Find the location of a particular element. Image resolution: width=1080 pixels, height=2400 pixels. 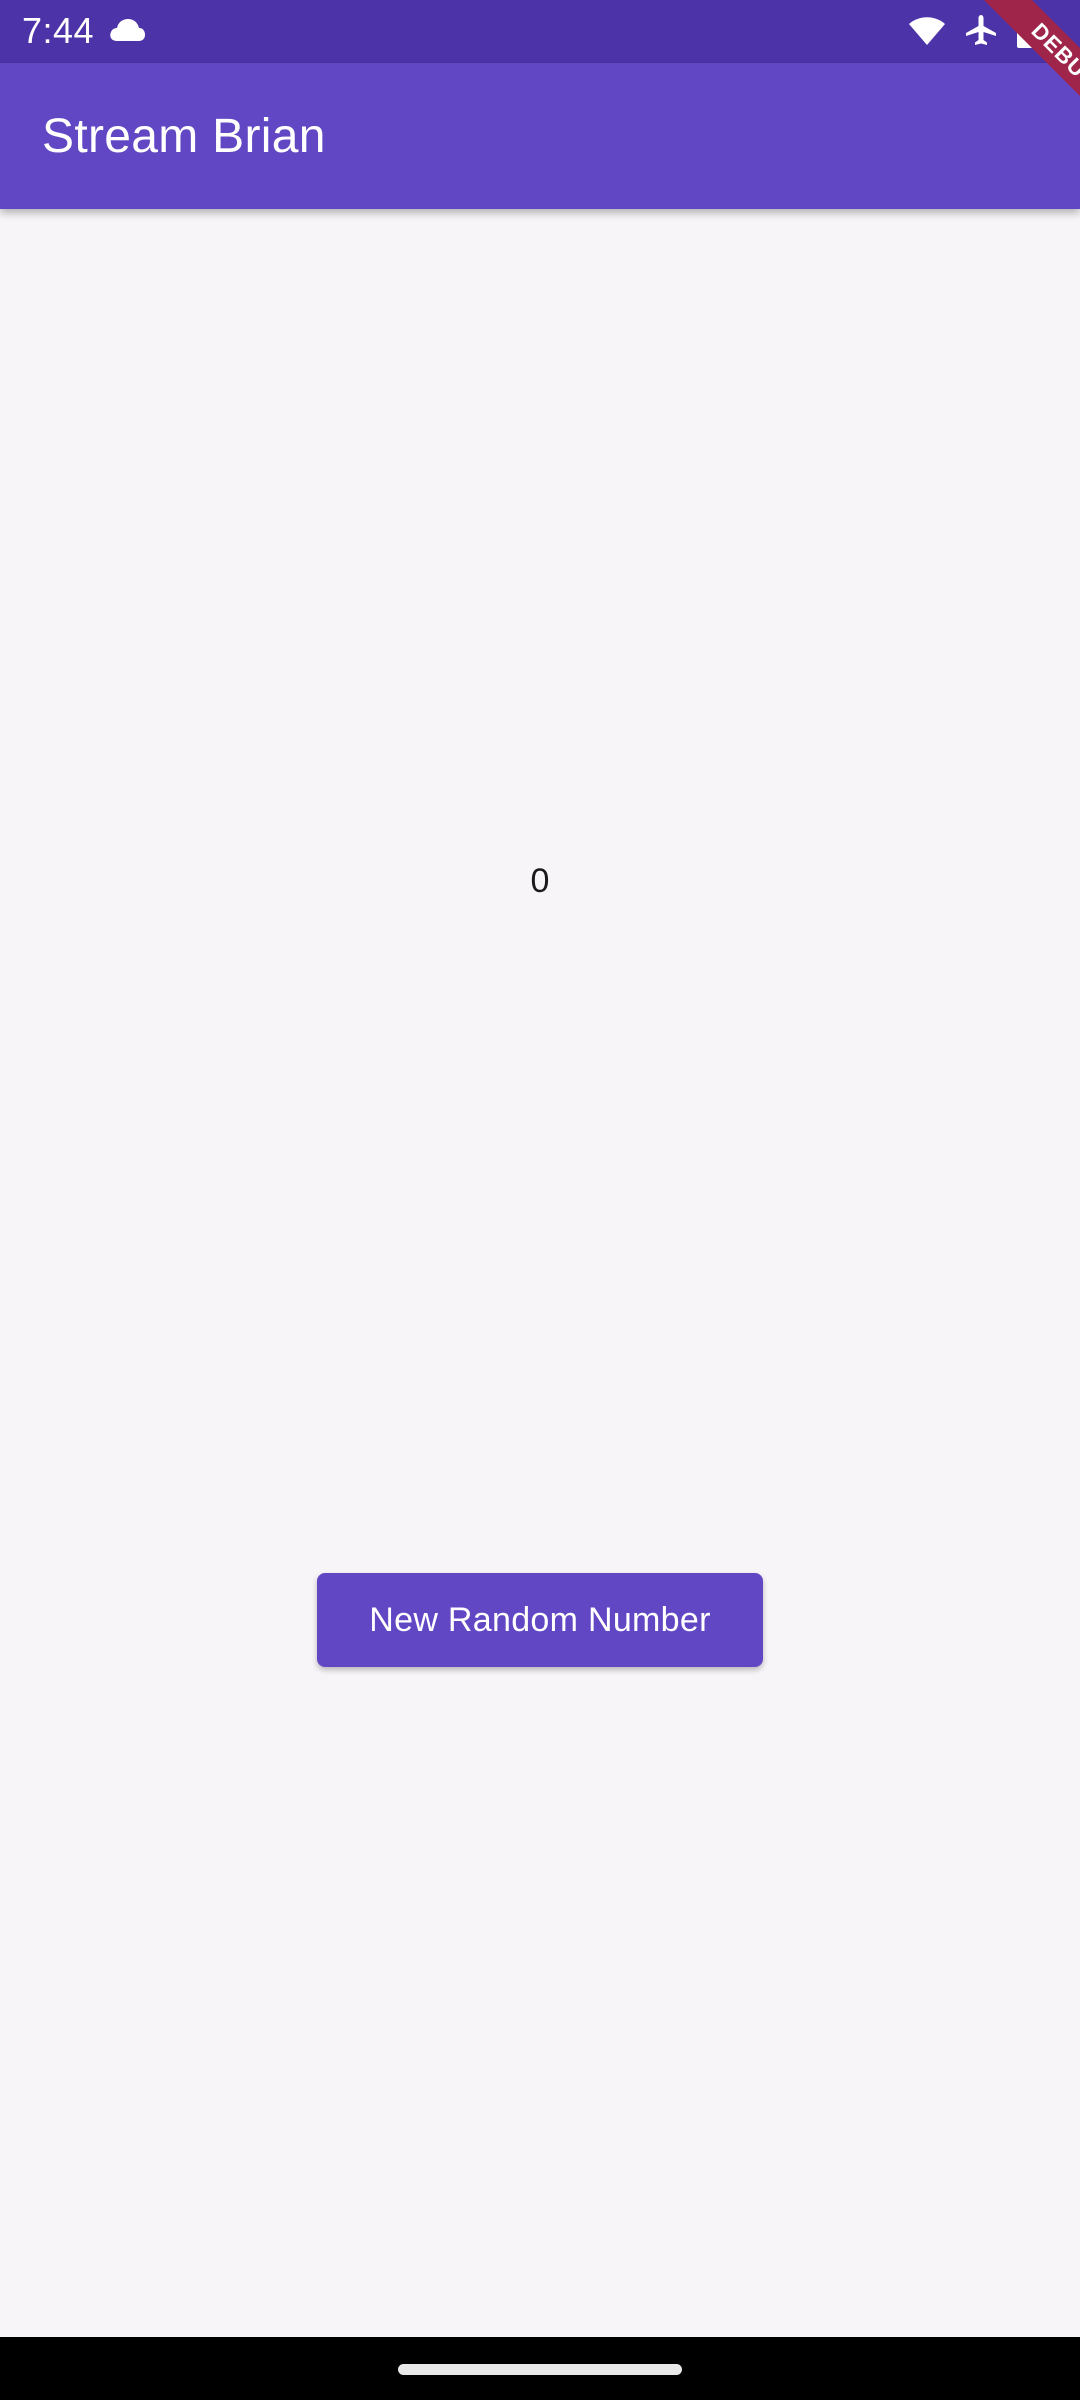

debug-banner: DEBUG is located at coordinates (1010, 70).